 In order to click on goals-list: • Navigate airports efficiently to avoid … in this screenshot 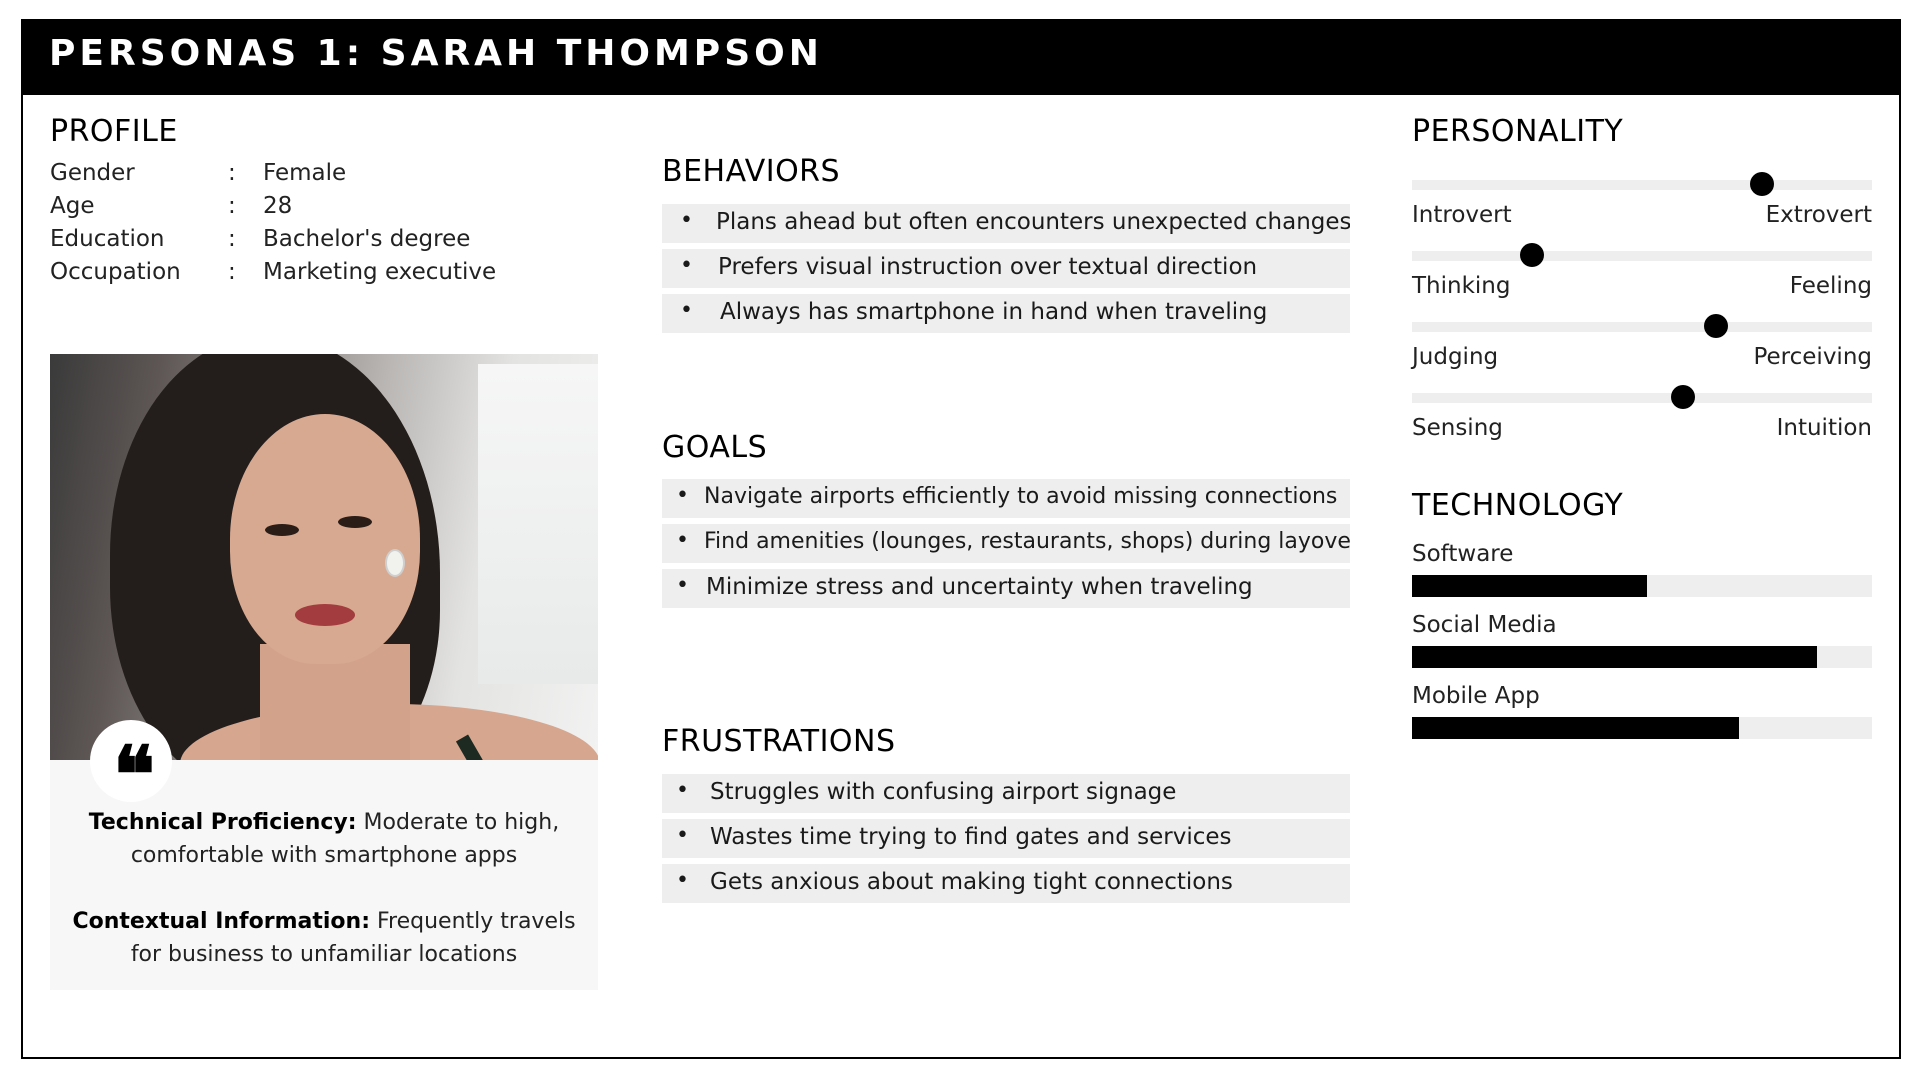, I will do `click(1006, 546)`.